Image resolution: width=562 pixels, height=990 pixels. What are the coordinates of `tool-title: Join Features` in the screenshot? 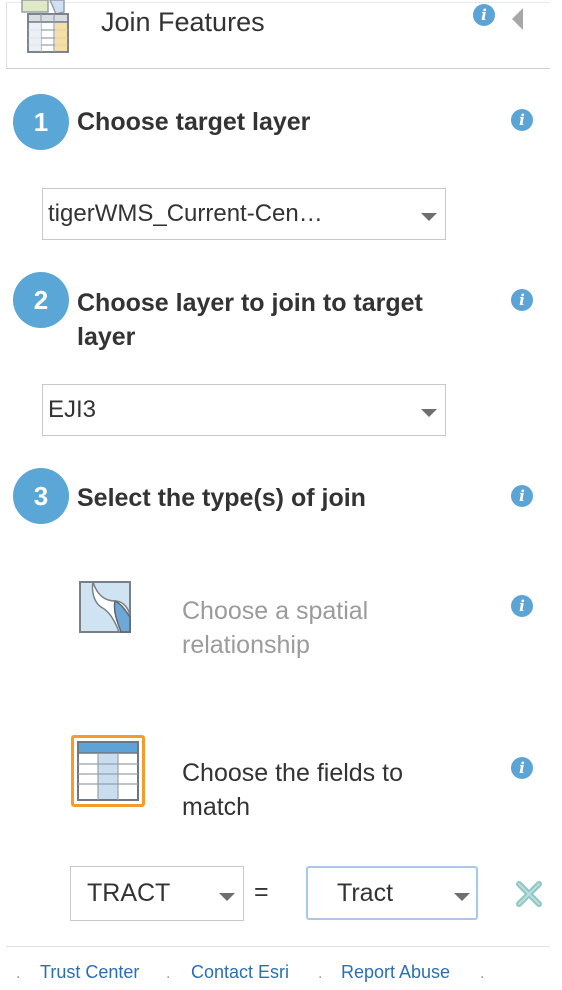 It's located at (183, 22).